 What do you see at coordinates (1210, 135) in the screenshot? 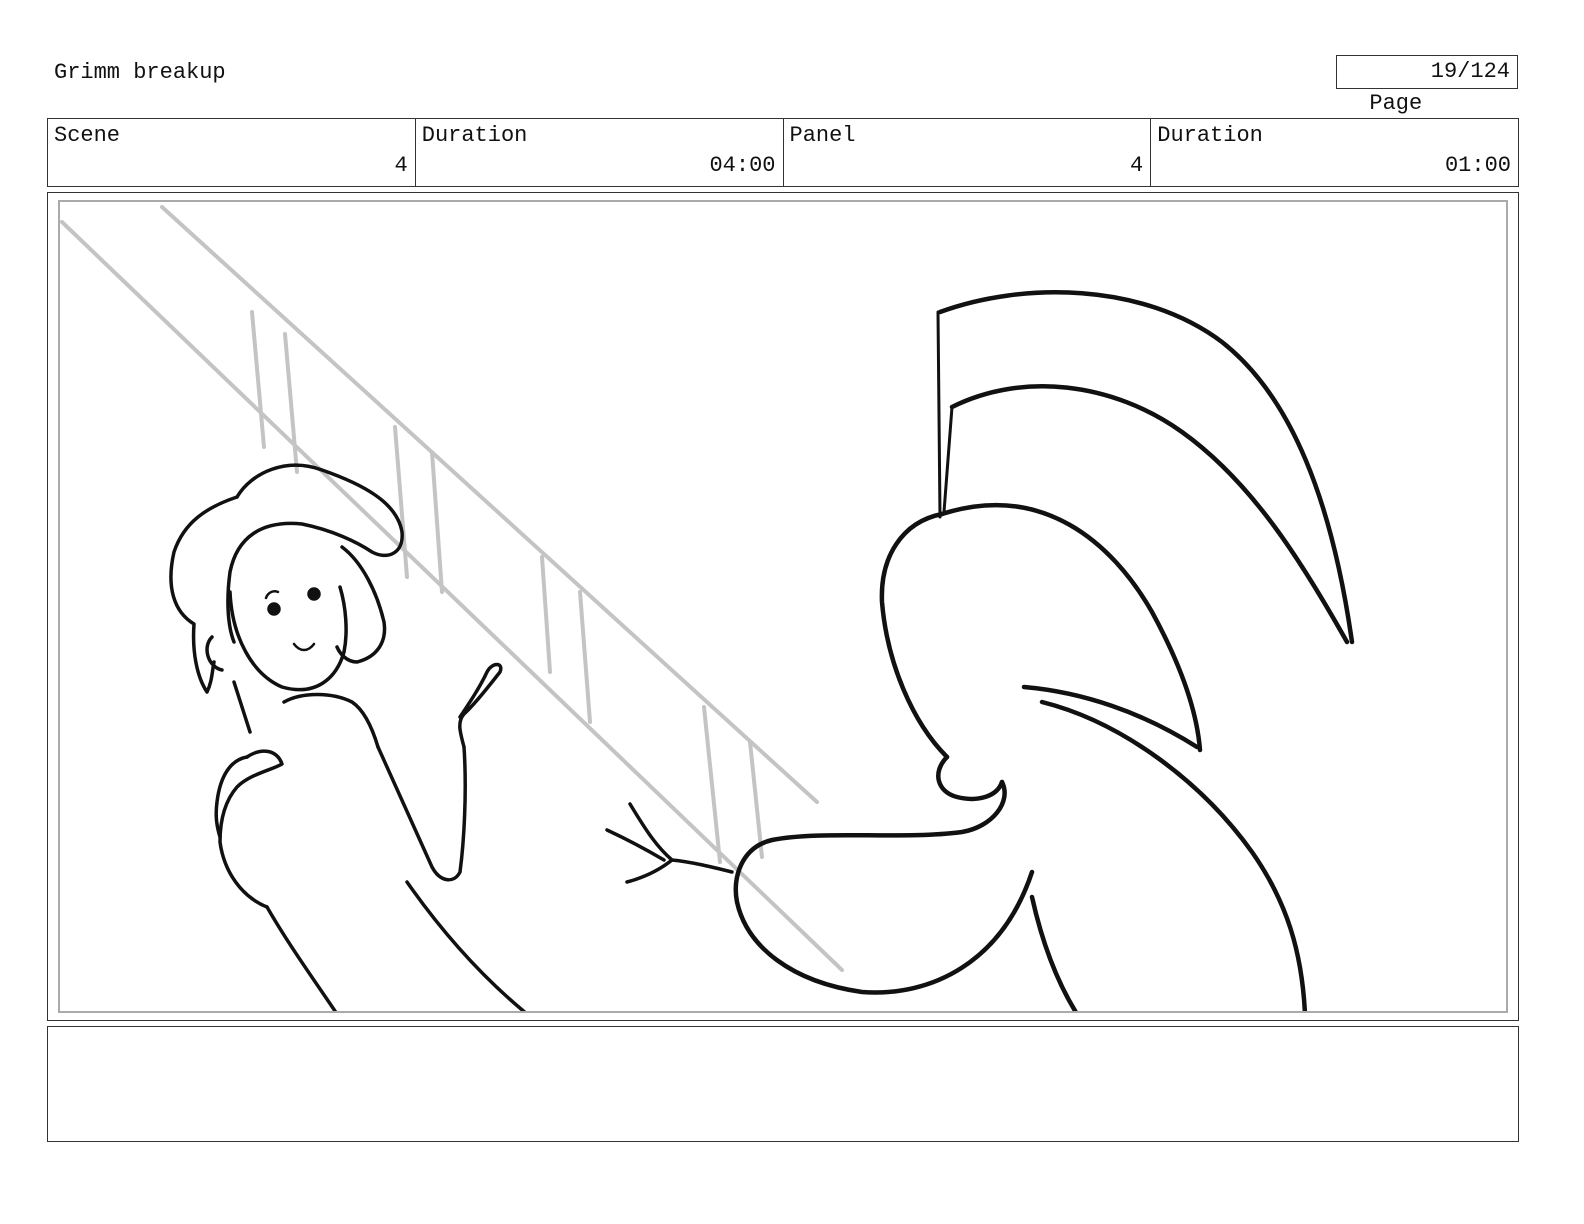
I see `panel-duration-label: Duration` at bounding box center [1210, 135].